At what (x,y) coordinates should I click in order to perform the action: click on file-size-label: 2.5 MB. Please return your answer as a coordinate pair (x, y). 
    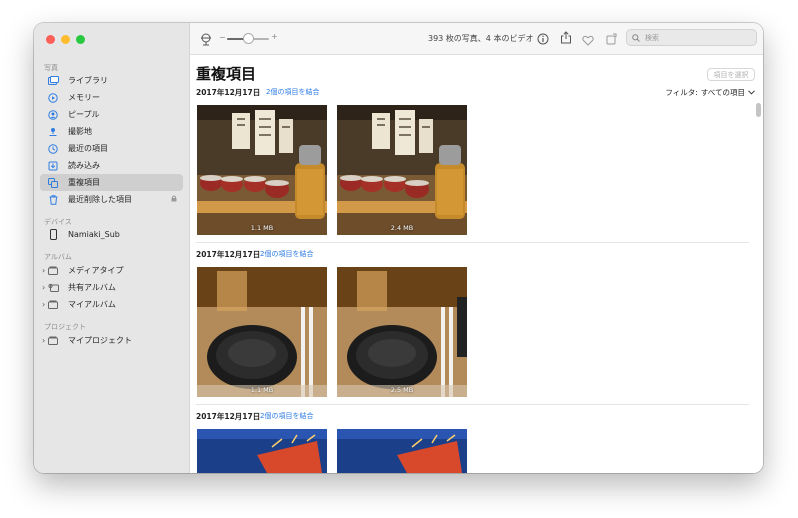
    Looking at the image, I should click on (402, 390).